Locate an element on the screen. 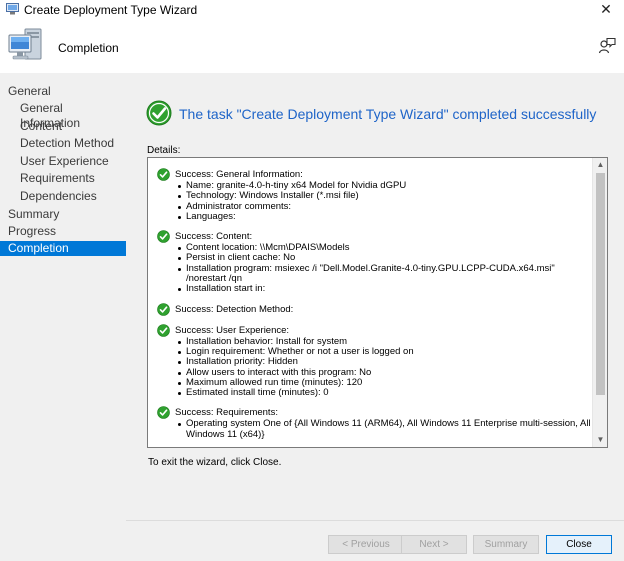 This screenshot has height=561, width=624. section-heading: Success: Detection Method: is located at coordinates (375, 309).